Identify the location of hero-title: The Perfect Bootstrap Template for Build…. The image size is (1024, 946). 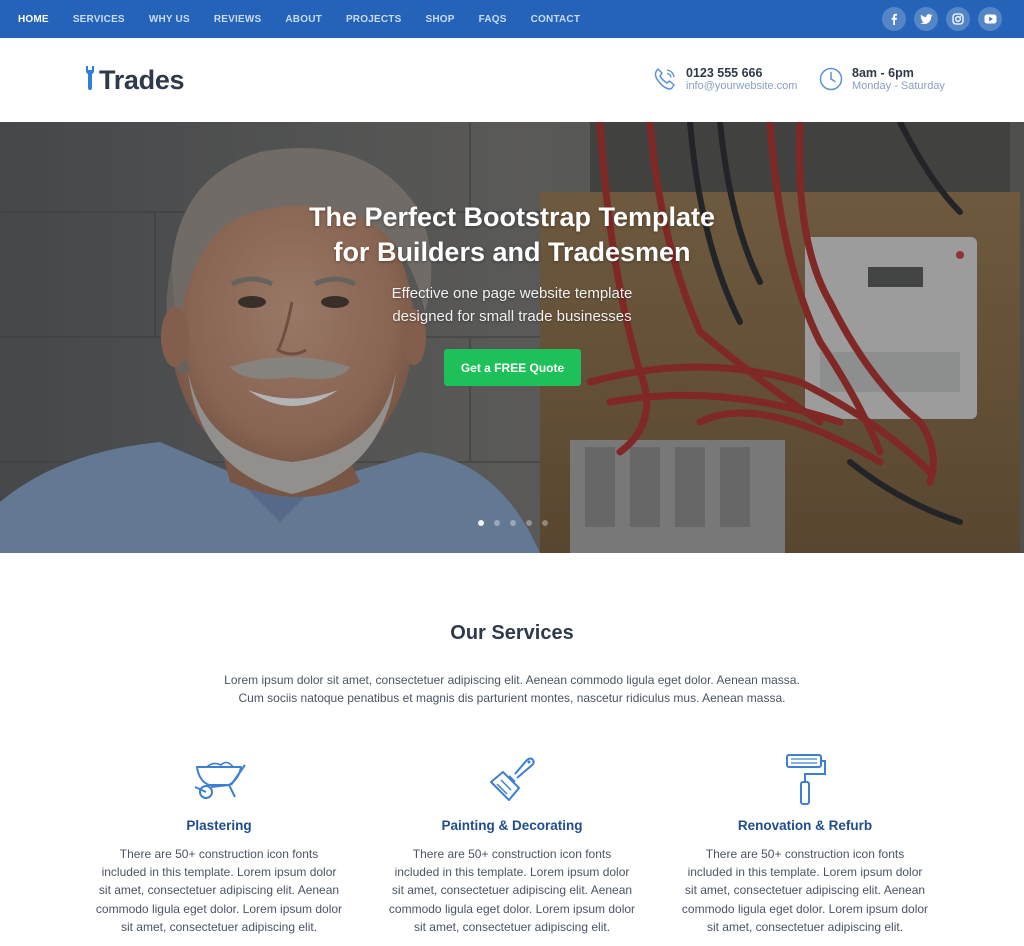
(512, 235).